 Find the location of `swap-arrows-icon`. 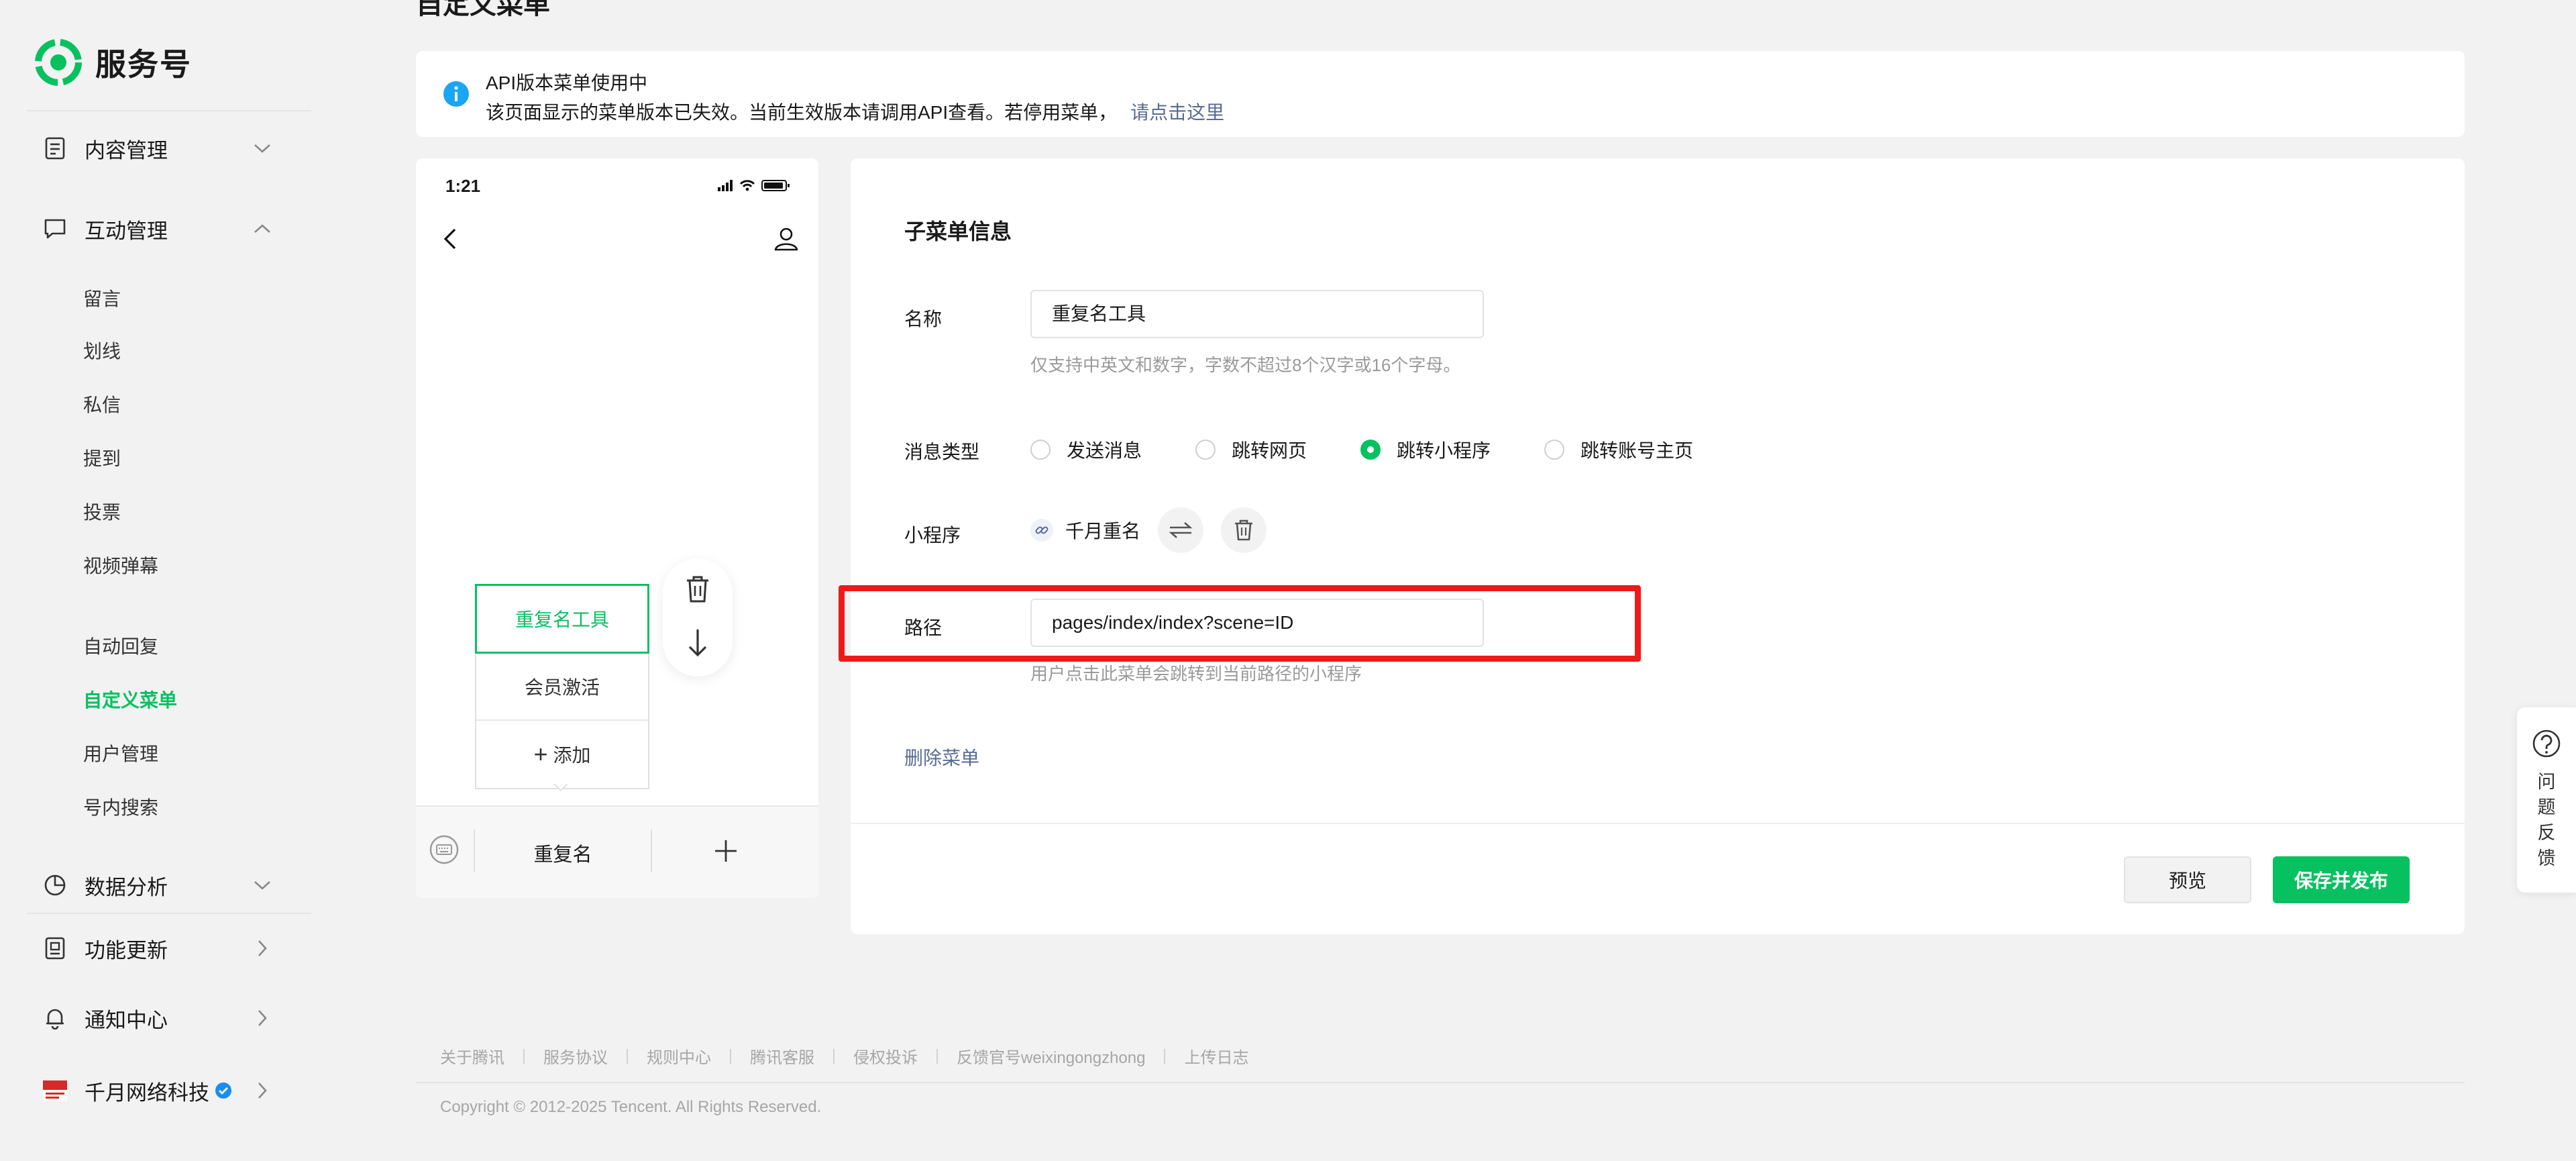

swap-arrows-icon is located at coordinates (1181, 530).